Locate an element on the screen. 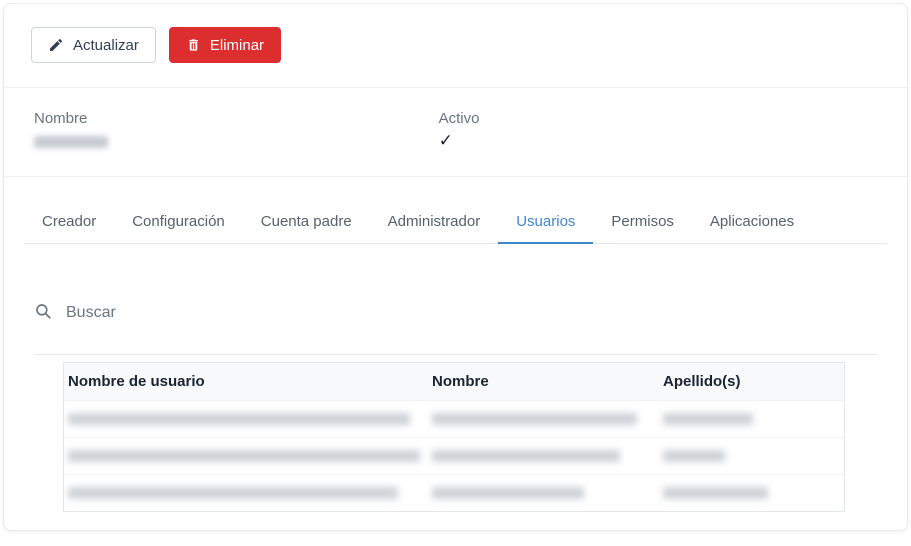  users-table-header-row: Nombre de usuario Nombre Apellido(s) is located at coordinates (454, 382).